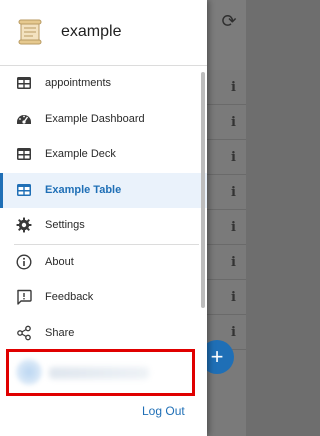 The width and height of the screenshot is (320, 436). I want to click on logout-link: Log Out, so click(163, 411).